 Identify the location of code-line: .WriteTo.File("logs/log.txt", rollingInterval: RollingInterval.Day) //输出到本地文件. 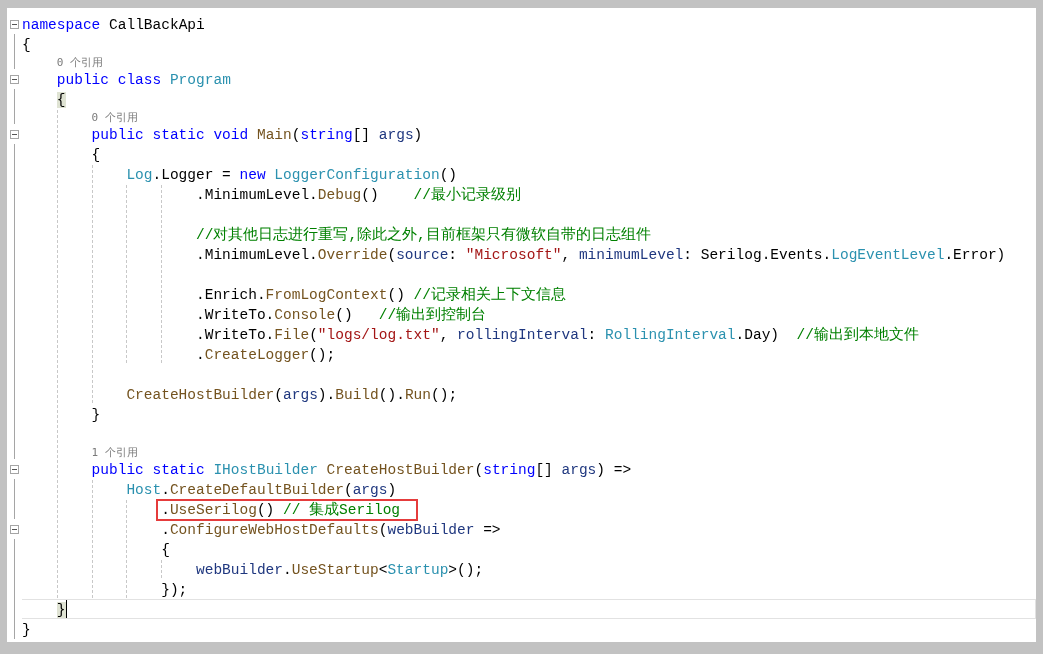
(557, 334).